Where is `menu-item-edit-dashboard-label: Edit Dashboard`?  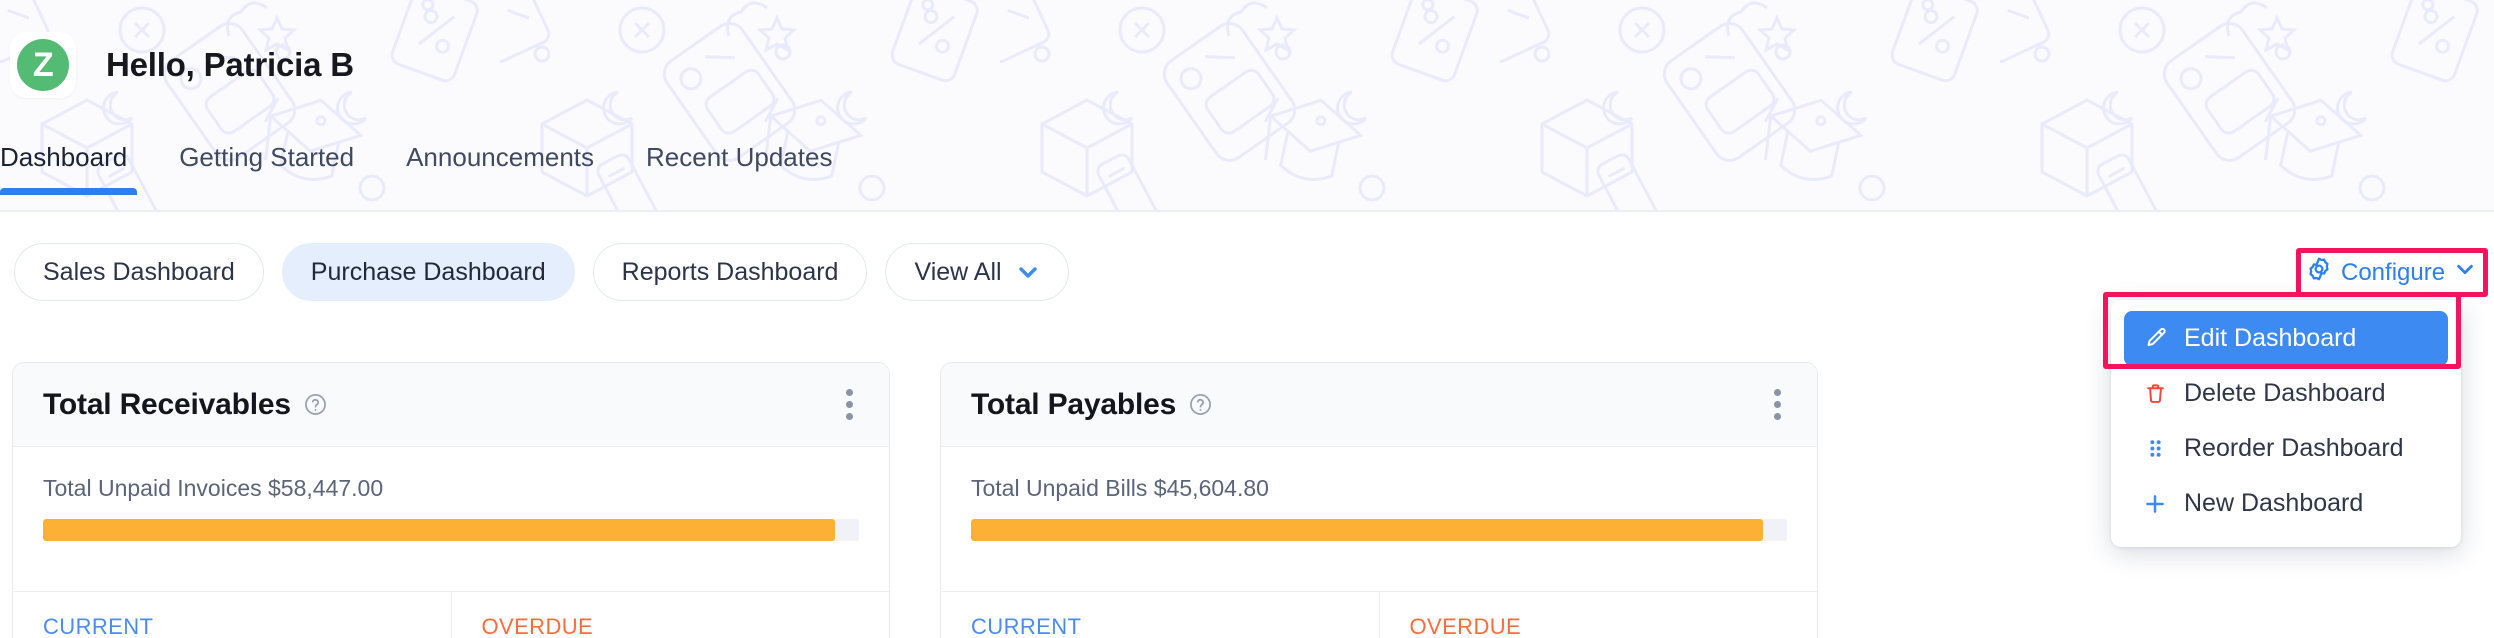 menu-item-edit-dashboard-label: Edit Dashboard is located at coordinates (2270, 338).